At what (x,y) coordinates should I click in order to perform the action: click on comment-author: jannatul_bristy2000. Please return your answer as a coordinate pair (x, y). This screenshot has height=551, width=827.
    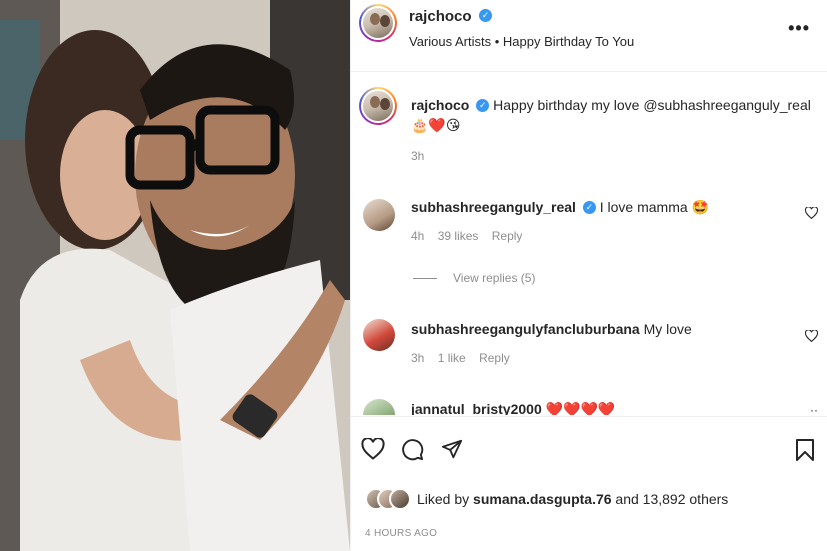
    Looking at the image, I should click on (476, 408).